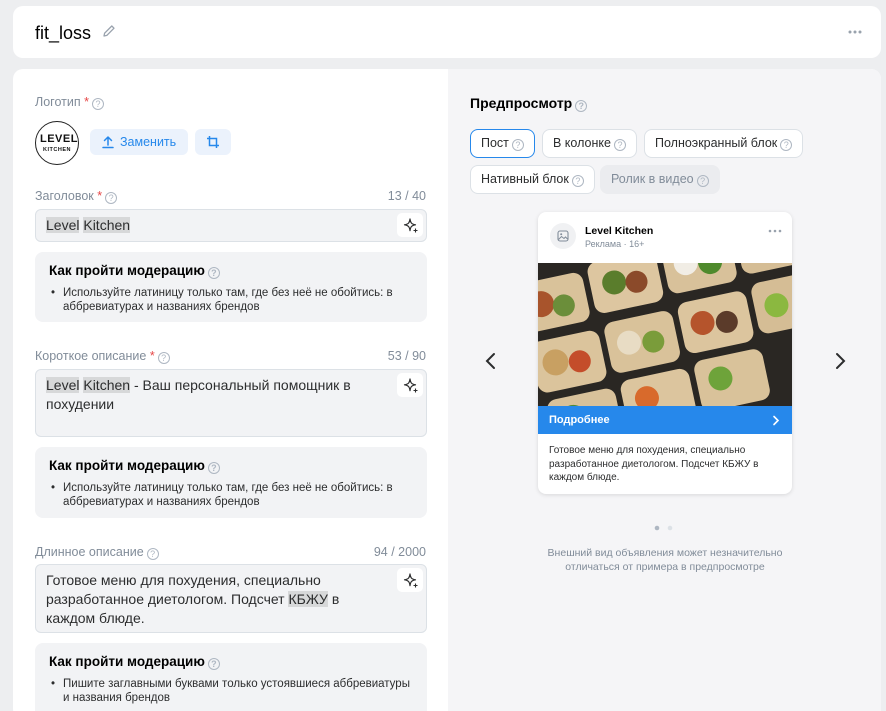 This screenshot has width=886, height=711. I want to click on ad-brand-name: Level Kitchen, so click(619, 231).